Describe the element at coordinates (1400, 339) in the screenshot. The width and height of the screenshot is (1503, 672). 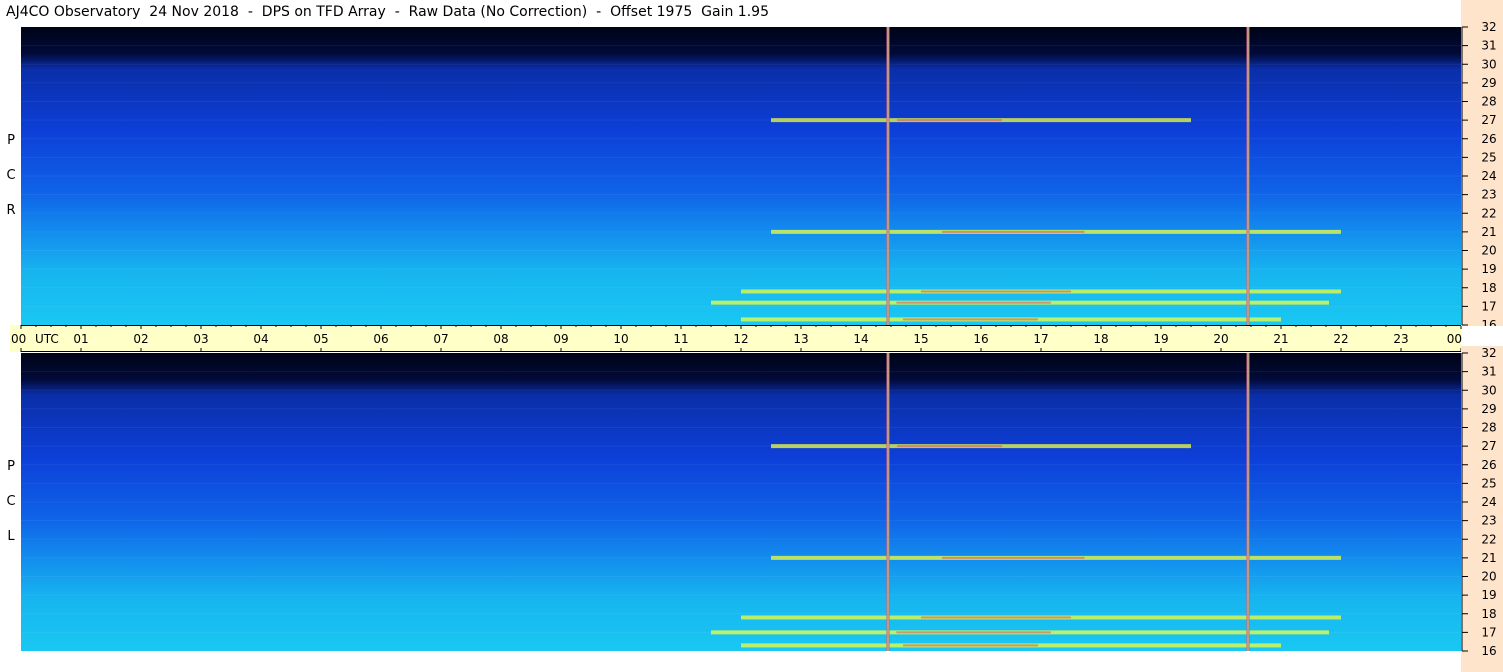
I see `time-tick-label: 23` at that location.